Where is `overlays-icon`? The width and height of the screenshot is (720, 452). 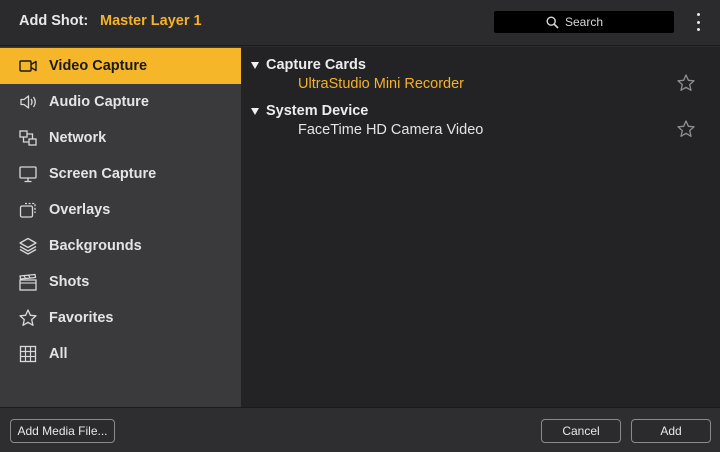
overlays-icon is located at coordinates (28, 210).